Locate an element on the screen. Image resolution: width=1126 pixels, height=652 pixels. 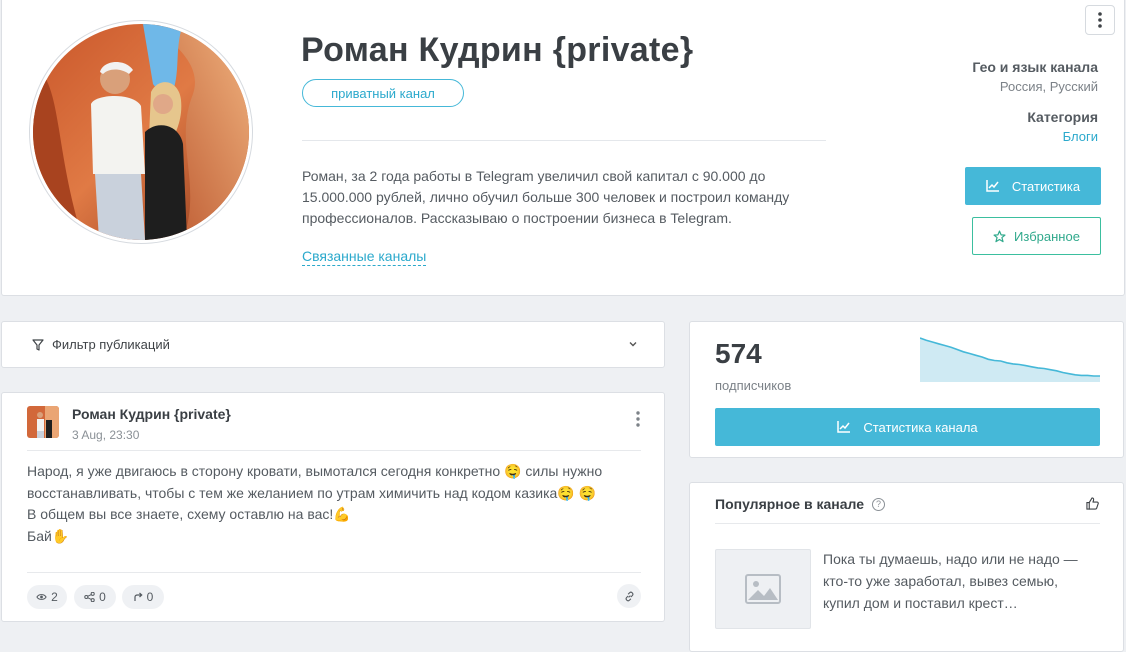
popular-title: Популярное в канале ? is located at coordinates (800, 504).